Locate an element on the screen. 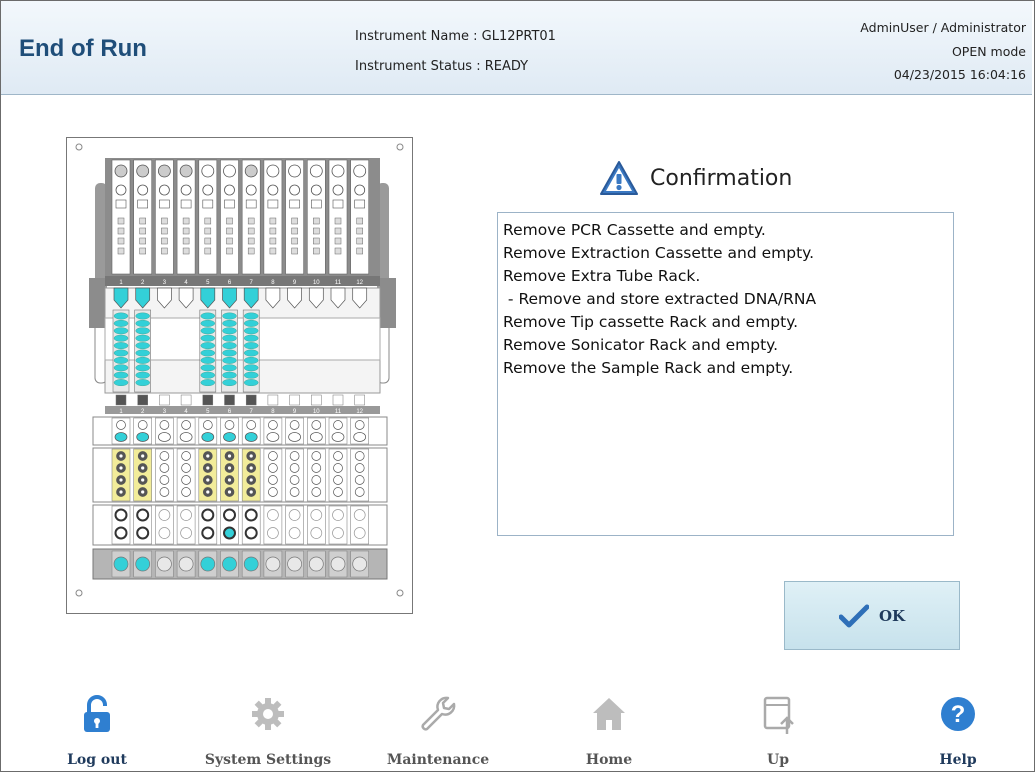 The image size is (1035, 772). unlock-icon is located at coordinates (97, 713).